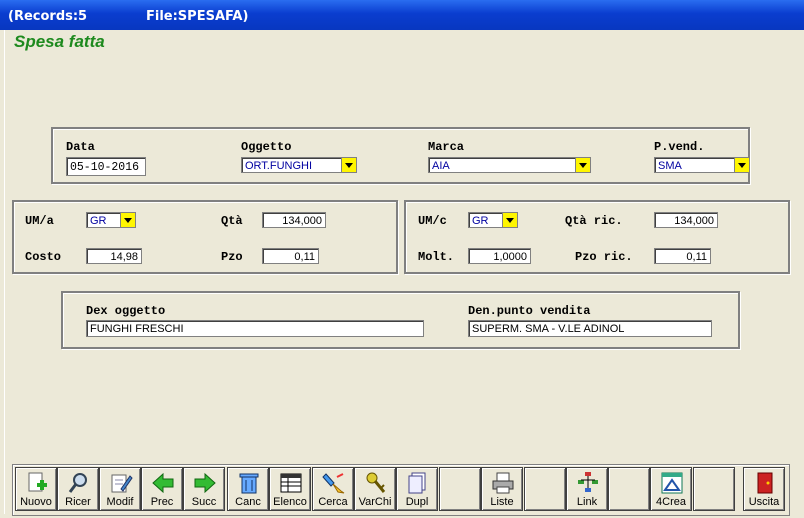 This screenshot has height=518, width=804. I want to click on uscita-label: Uscita, so click(764, 502).